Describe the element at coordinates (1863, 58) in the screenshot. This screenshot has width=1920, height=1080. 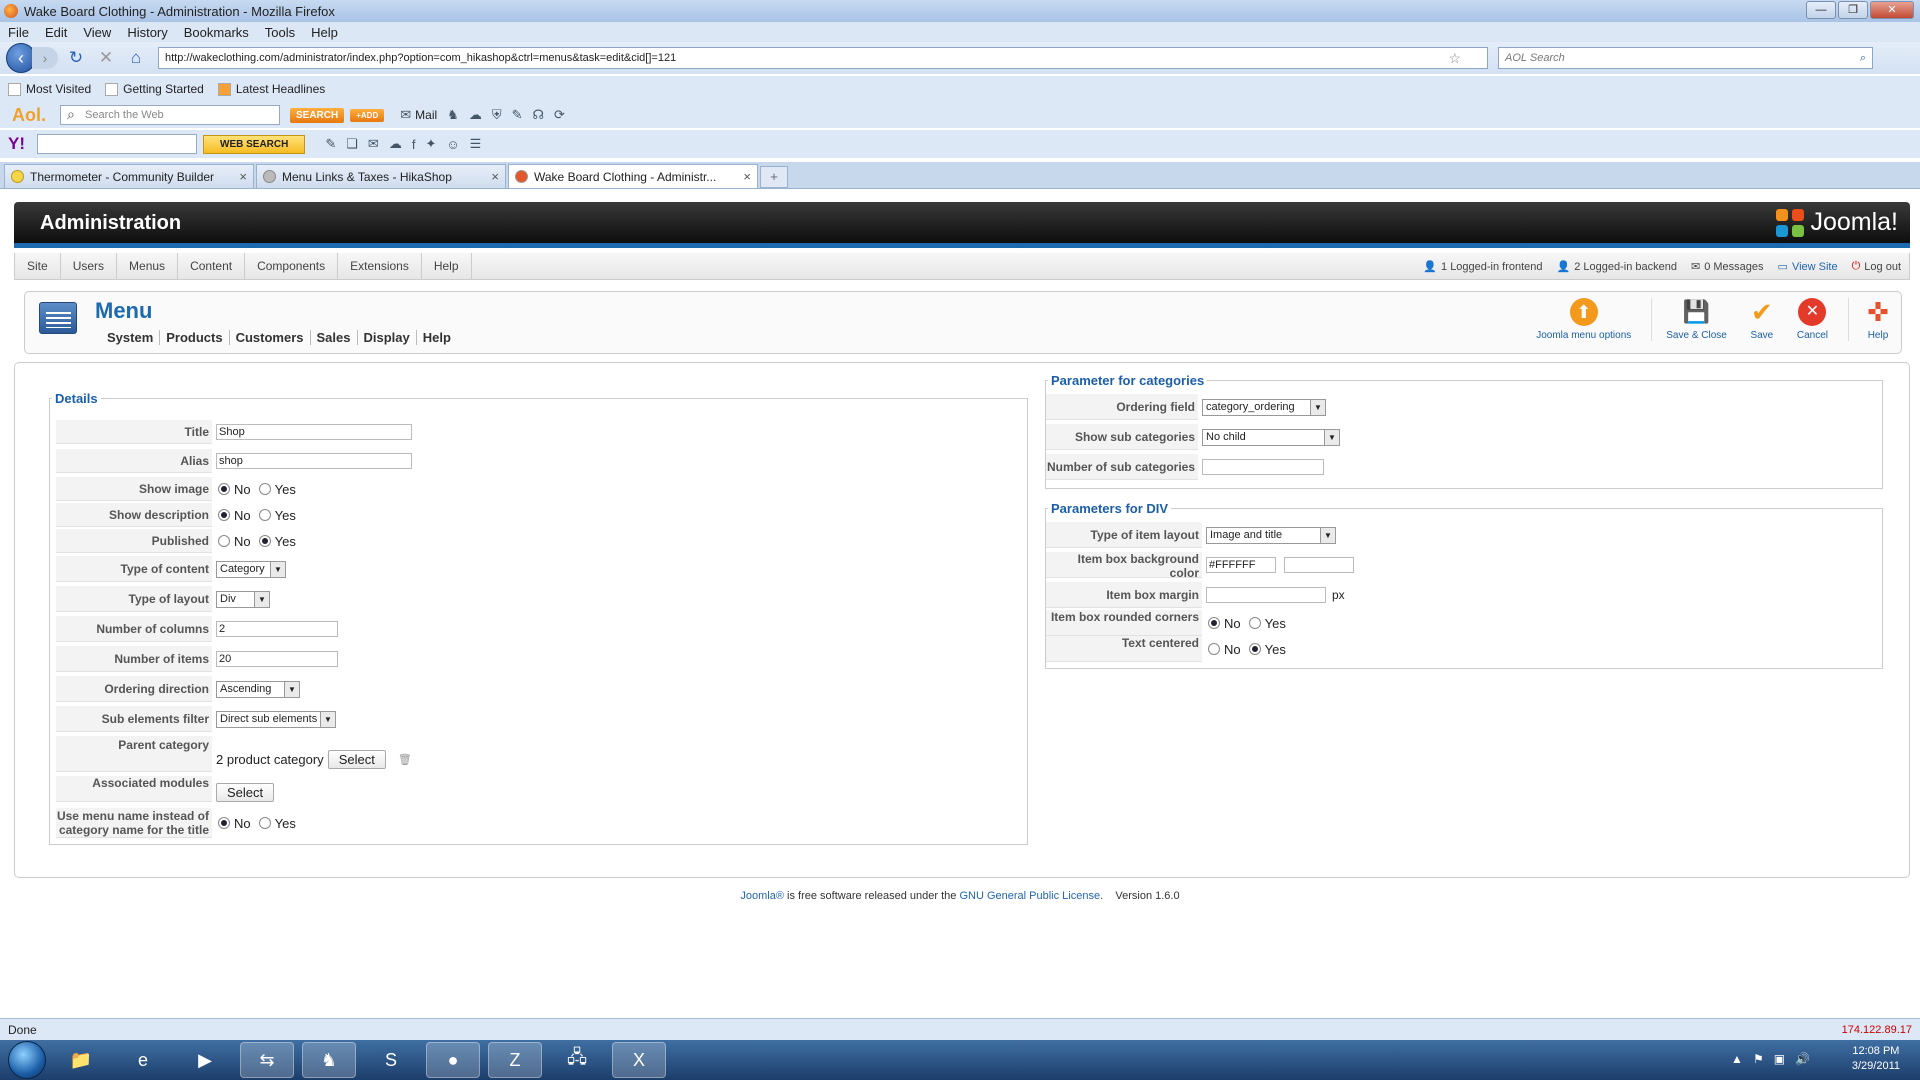
I see `search-icon: ⌕` at that location.